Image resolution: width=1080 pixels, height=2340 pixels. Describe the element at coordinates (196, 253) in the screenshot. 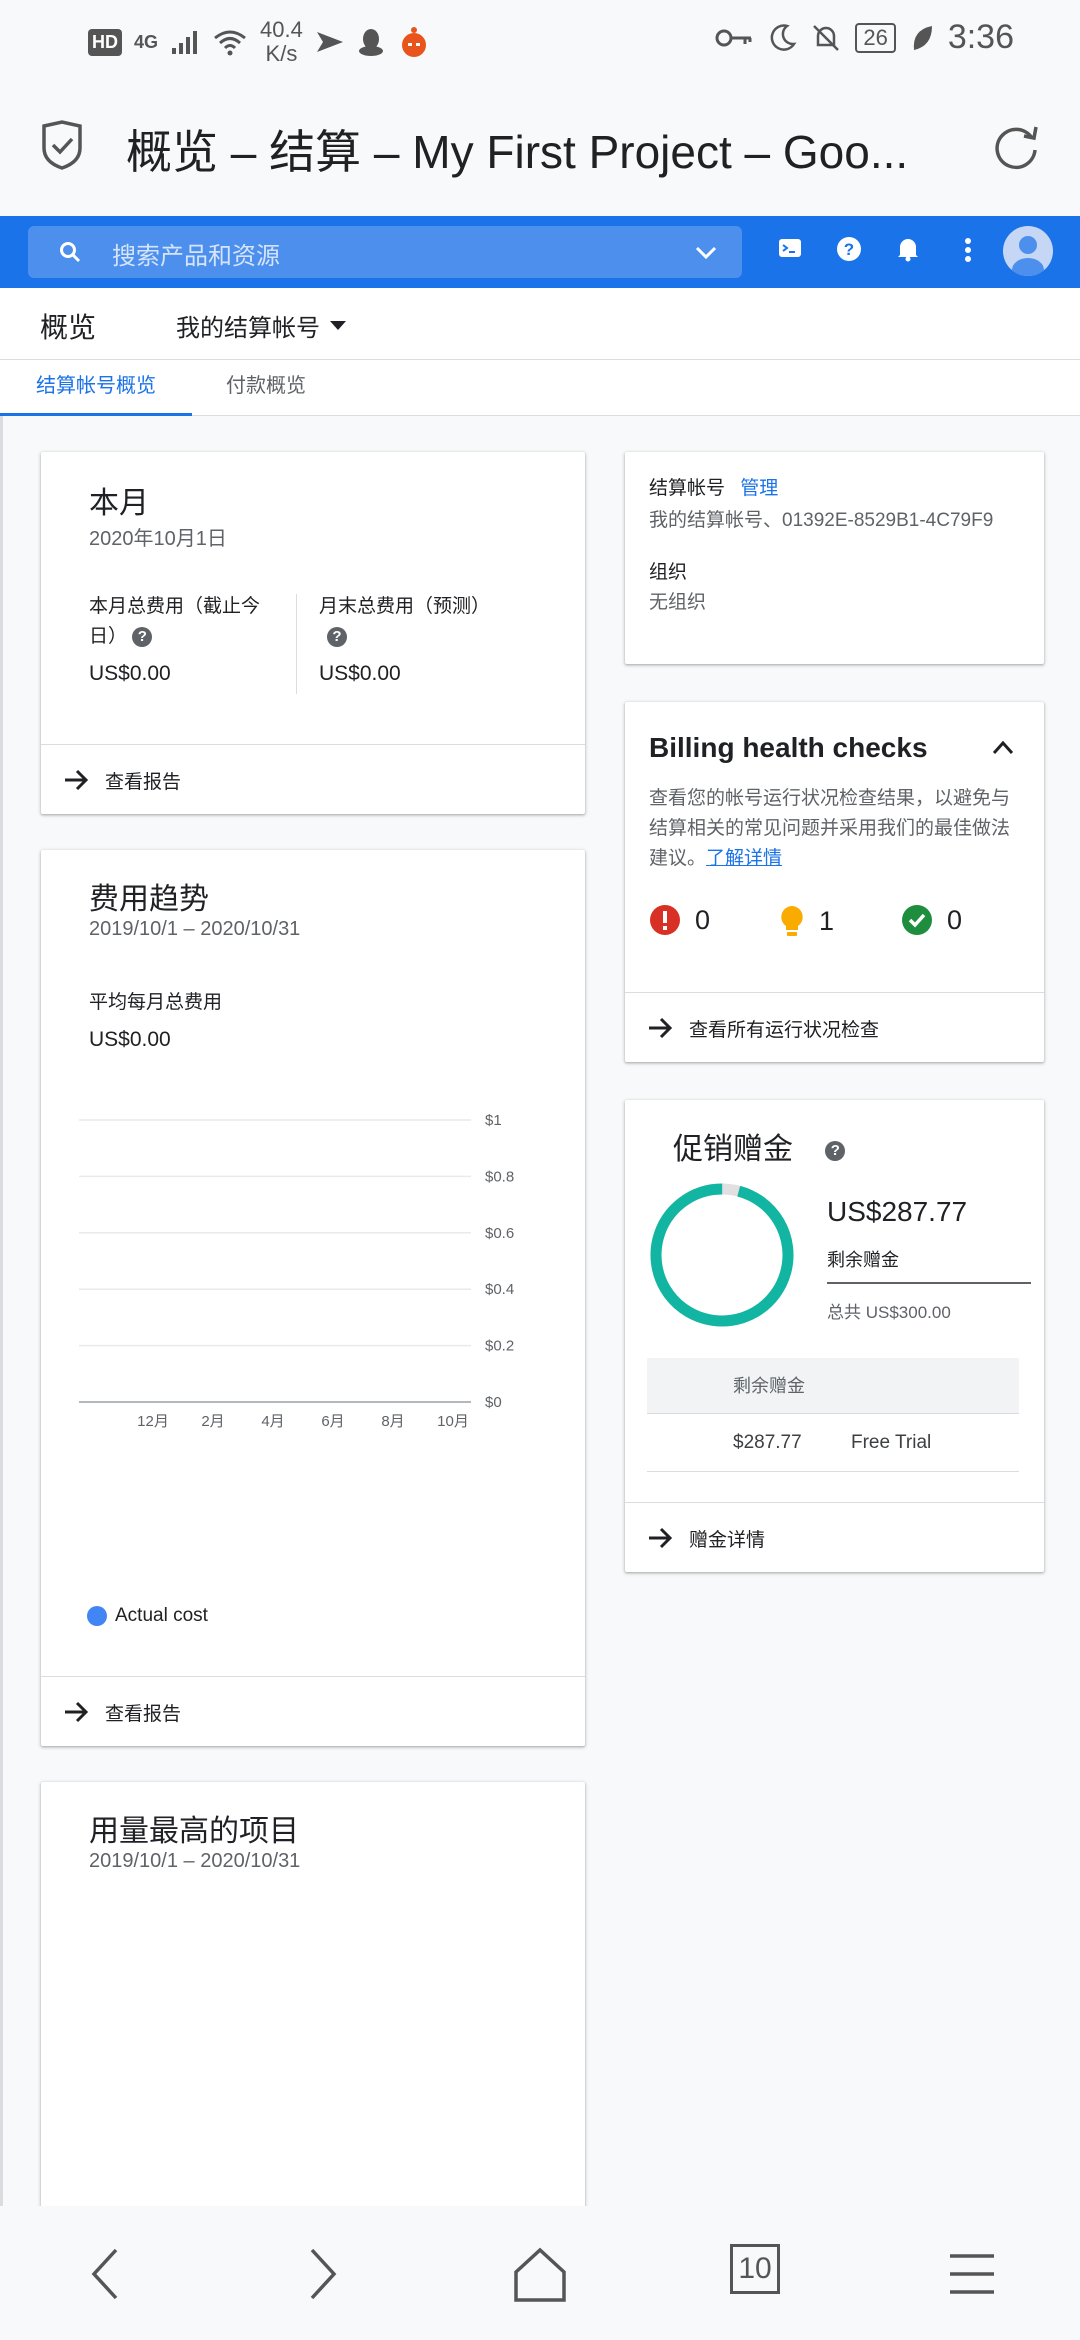

I see `search-input: 搜索产品和资源` at that location.